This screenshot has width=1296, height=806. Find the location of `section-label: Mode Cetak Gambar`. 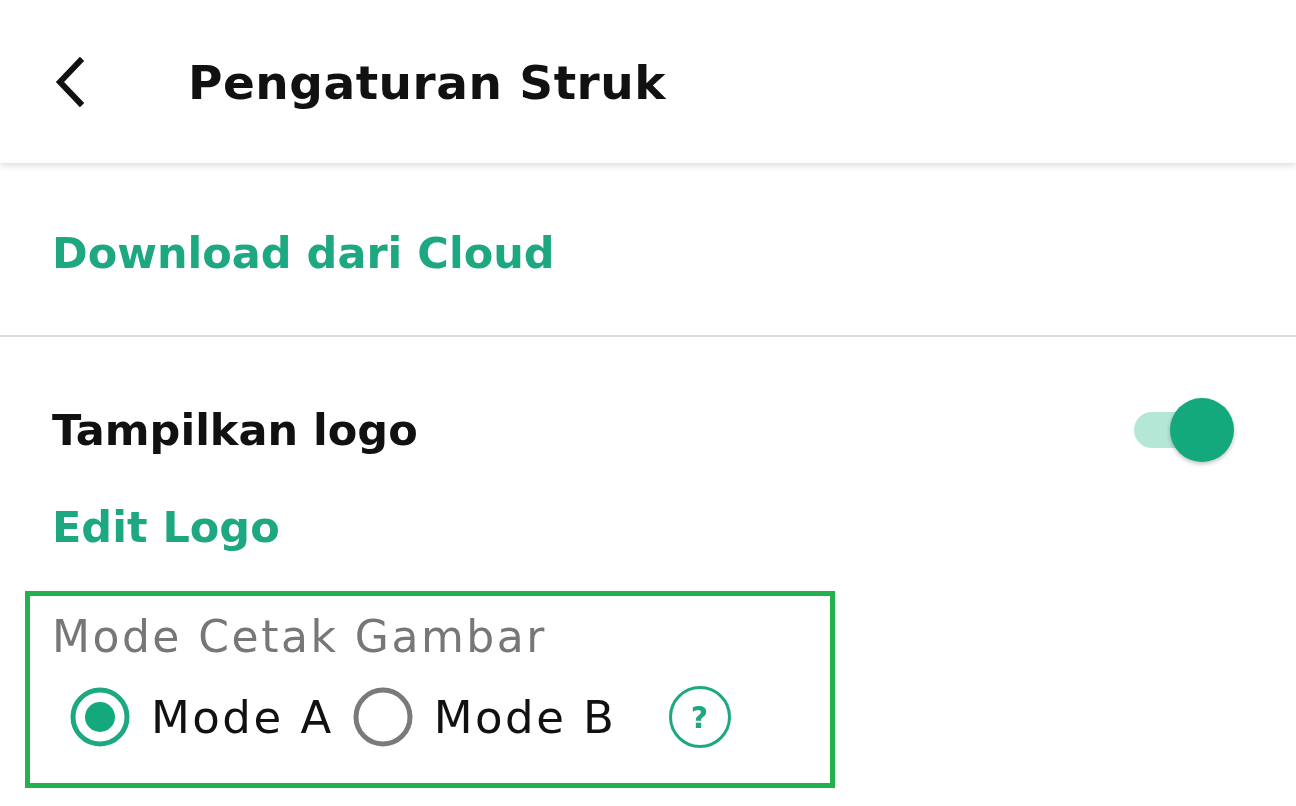

section-label: Mode Cetak Gambar is located at coordinates (299, 637).